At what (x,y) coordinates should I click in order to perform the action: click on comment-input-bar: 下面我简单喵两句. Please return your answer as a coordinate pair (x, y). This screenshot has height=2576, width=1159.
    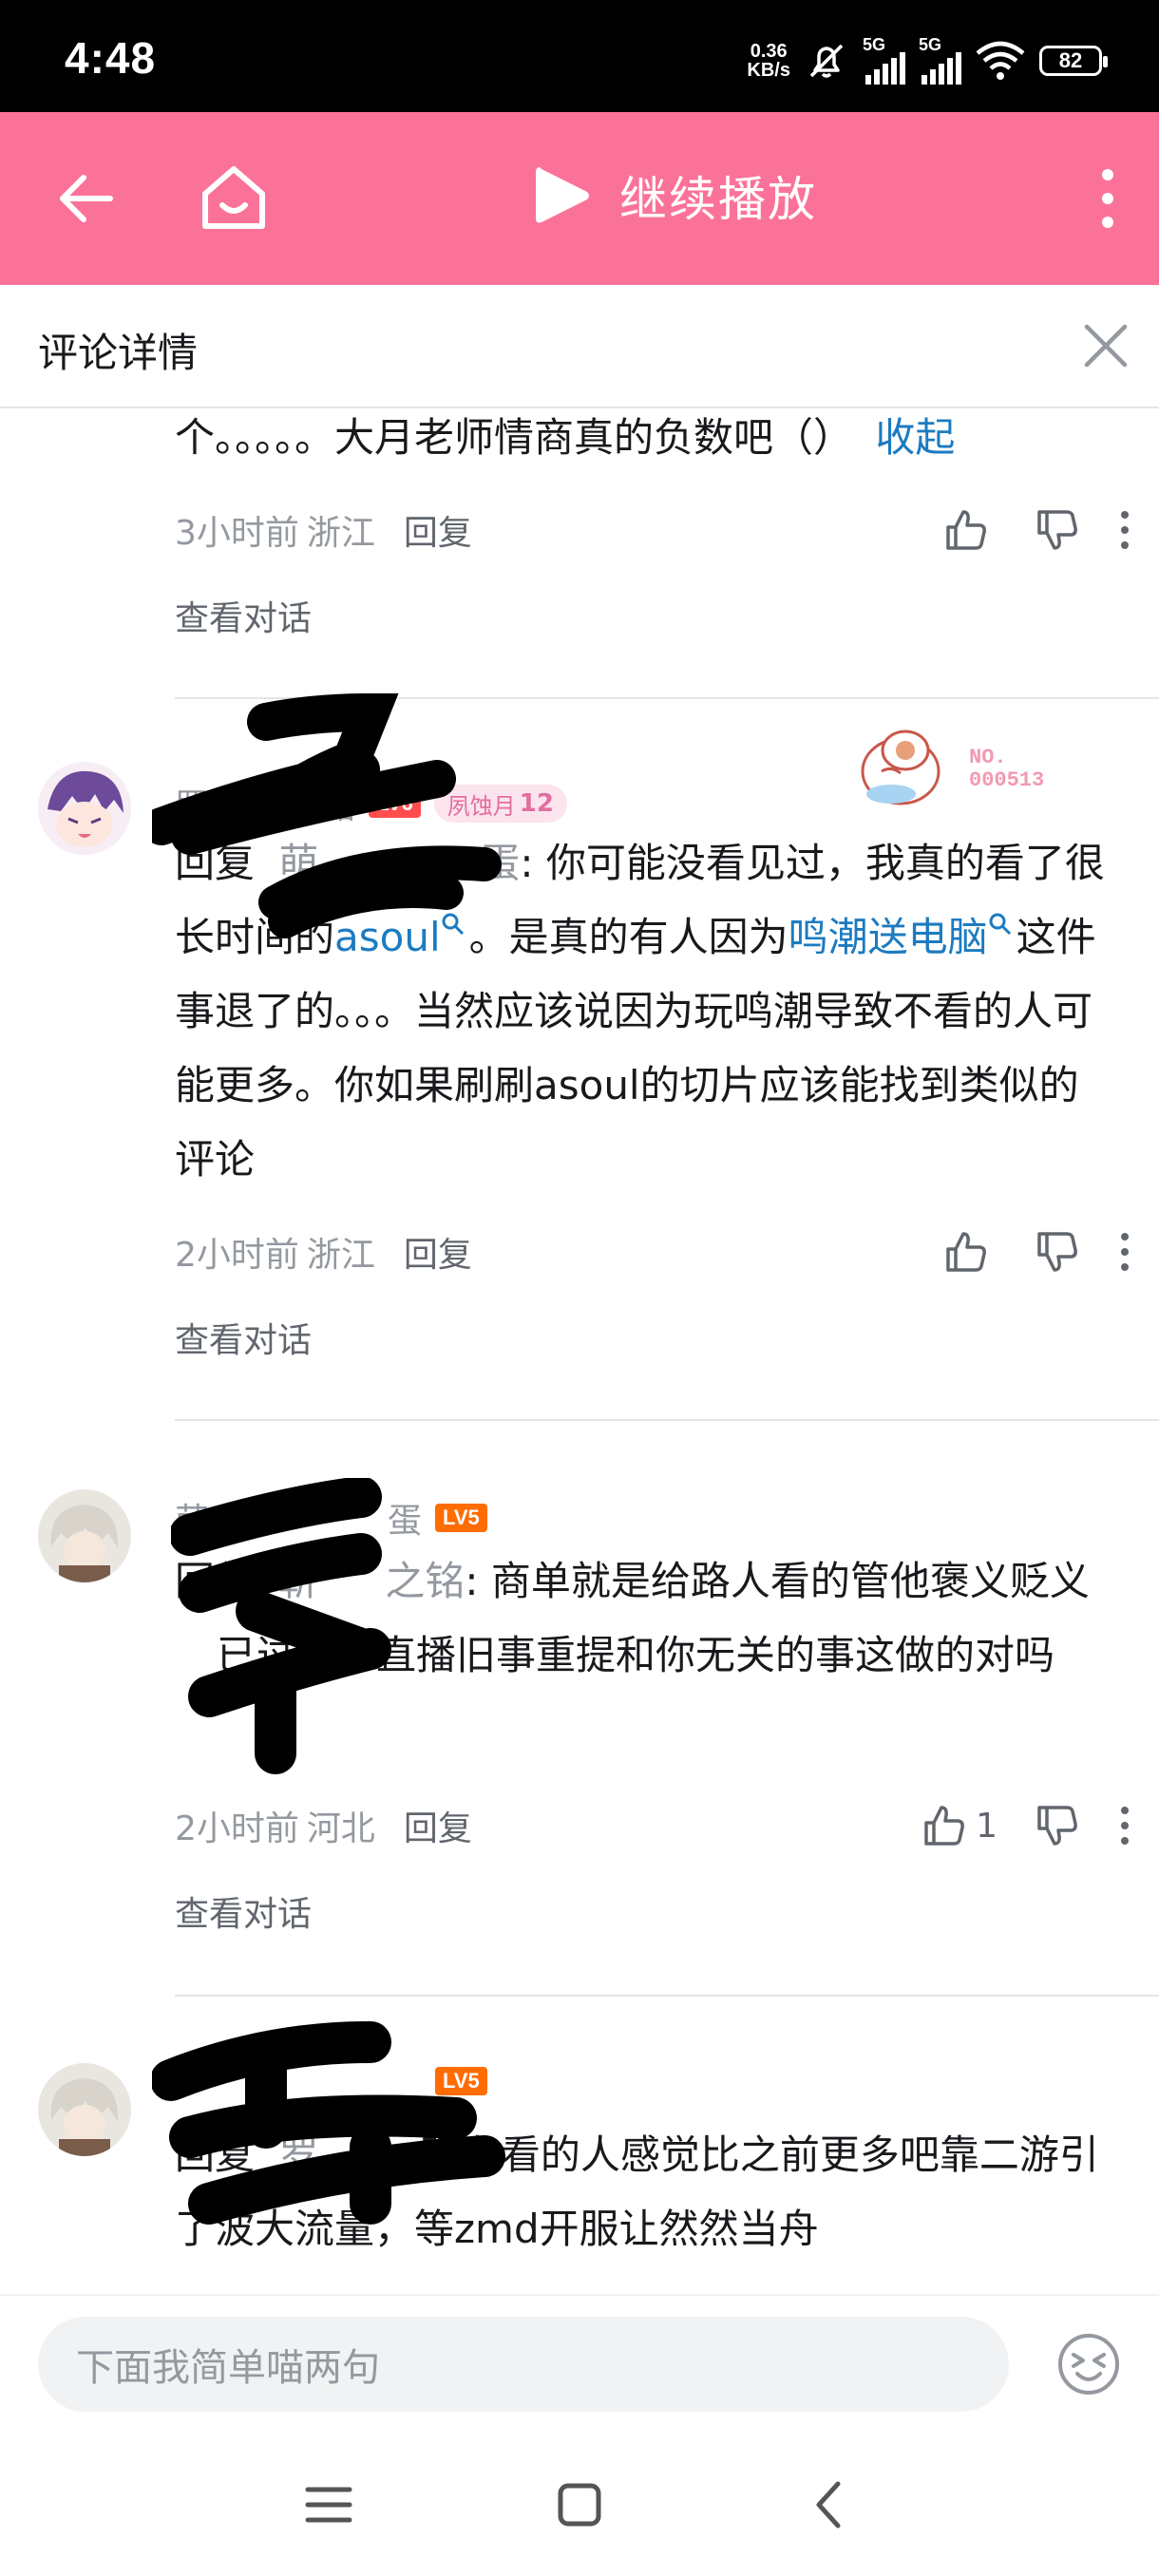
    Looking at the image, I should click on (579, 2362).